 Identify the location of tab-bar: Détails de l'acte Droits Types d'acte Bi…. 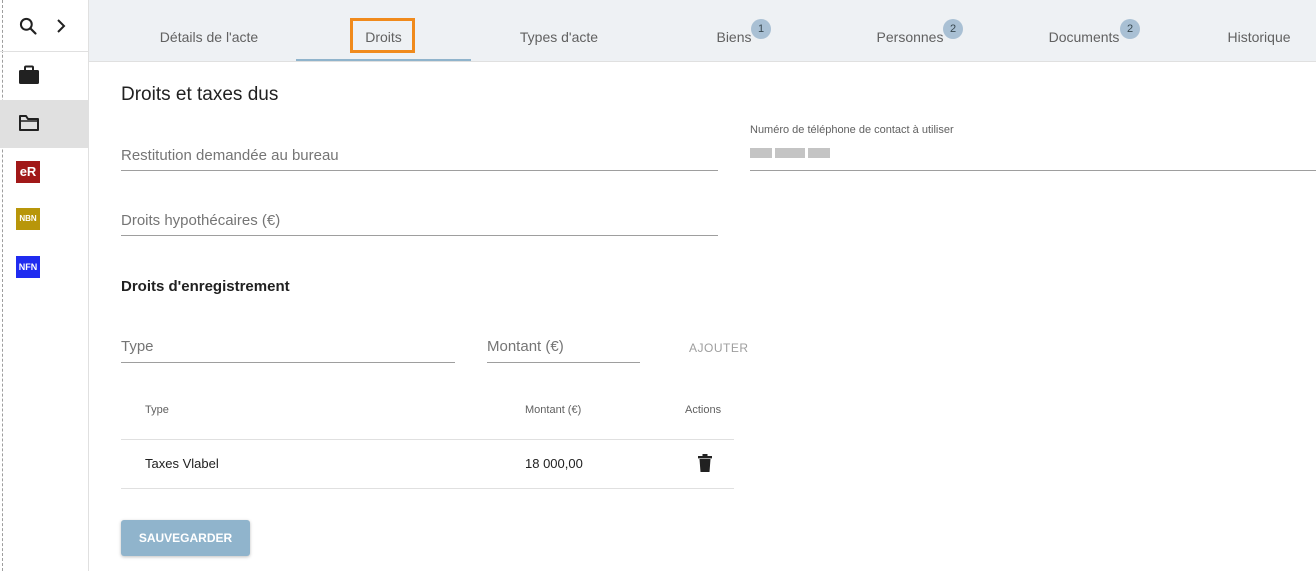
(702, 31).